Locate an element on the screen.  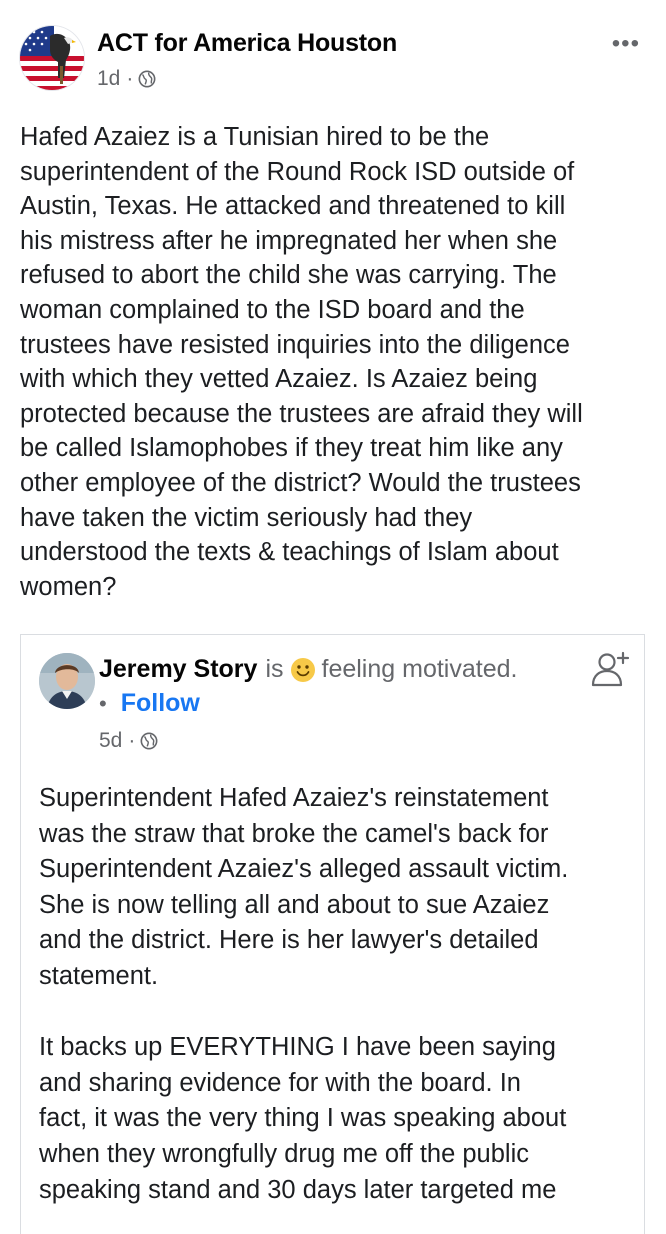
flag-eagle-avatar-icon is located at coordinates (52, 58).